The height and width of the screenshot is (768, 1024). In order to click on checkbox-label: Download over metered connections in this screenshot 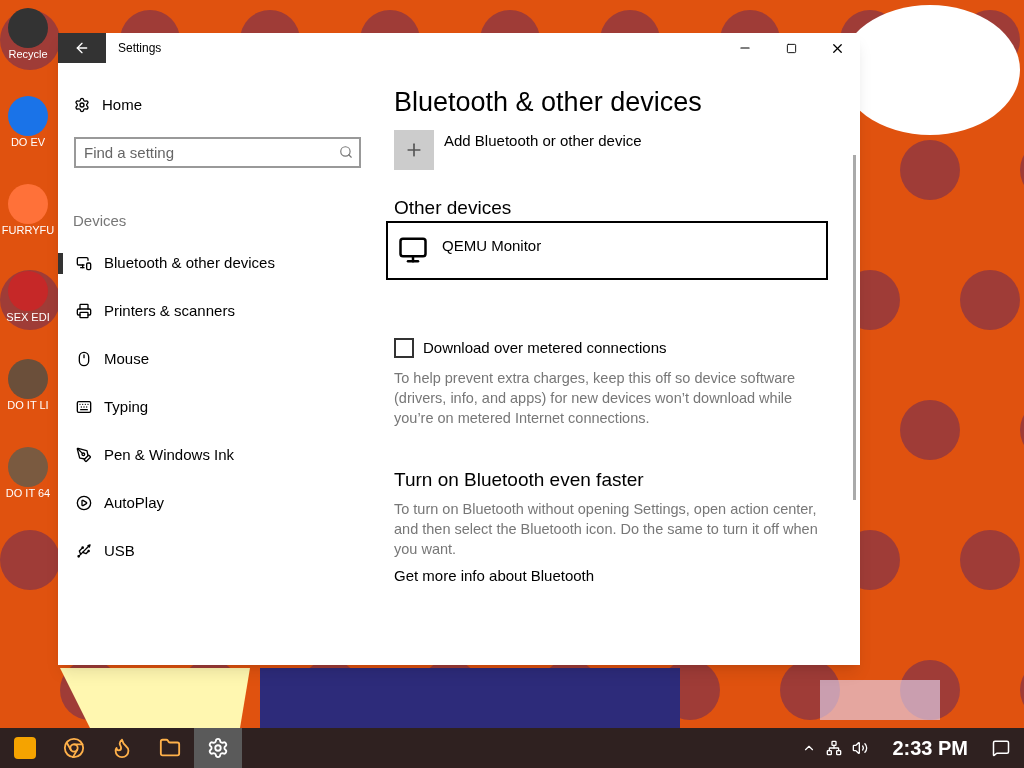, I will do `click(545, 348)`.